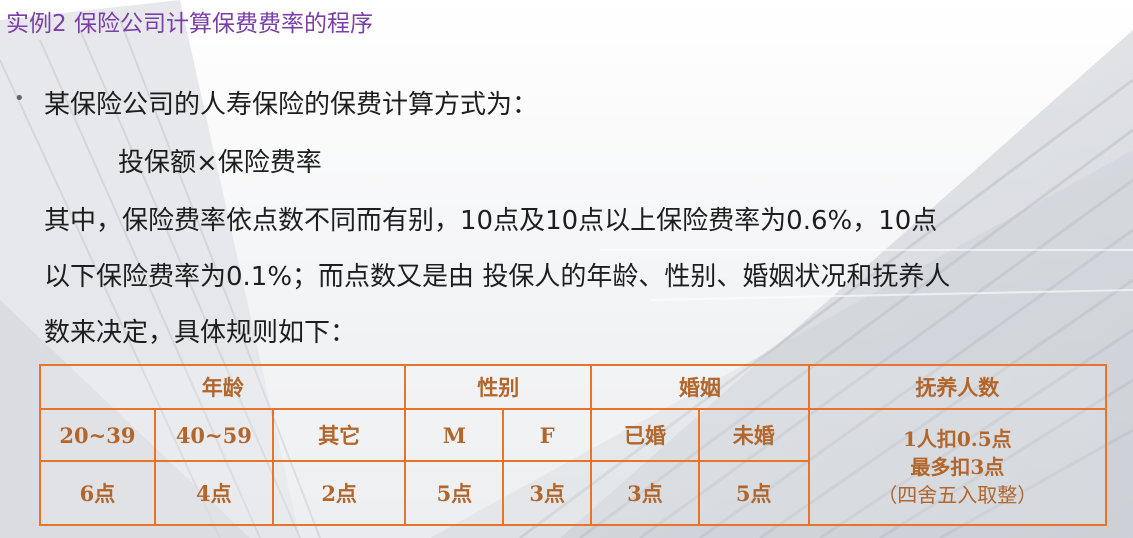 Image resolution: width=1133 pixels, height=538 pixels. Describe the element at coordinates (97, 435) in the screenshot. I see `table-cell: 20~39` at that location.